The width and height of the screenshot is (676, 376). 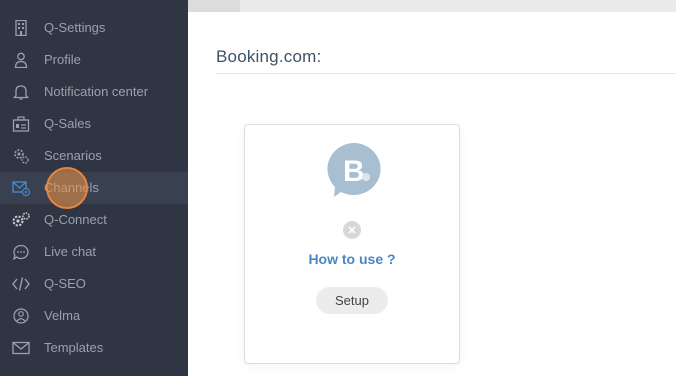 What do you see at coordinates (21, 220) in the screenshot?
I see `connect-gears-icon` at bounding box center [21, 220].